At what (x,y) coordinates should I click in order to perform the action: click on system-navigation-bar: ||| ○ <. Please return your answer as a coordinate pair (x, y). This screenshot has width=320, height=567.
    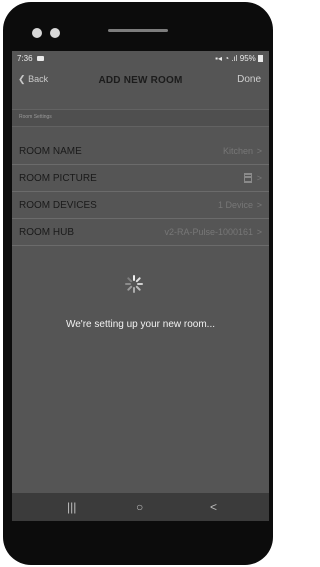
    Looking at the image, I should click on (140, 507).